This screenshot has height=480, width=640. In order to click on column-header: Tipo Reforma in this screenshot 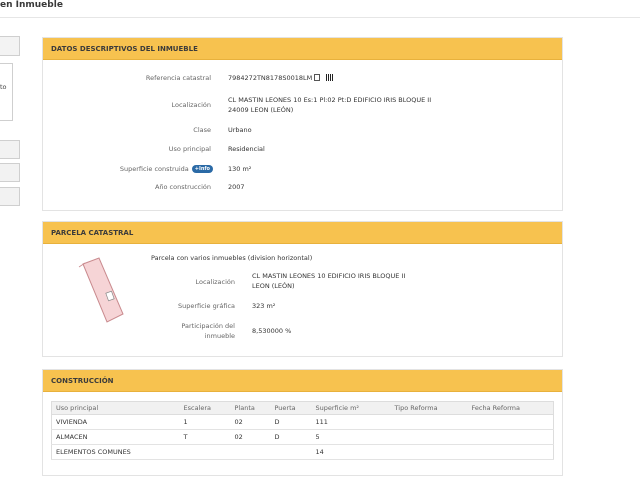, I will do `click(429, 408)`.